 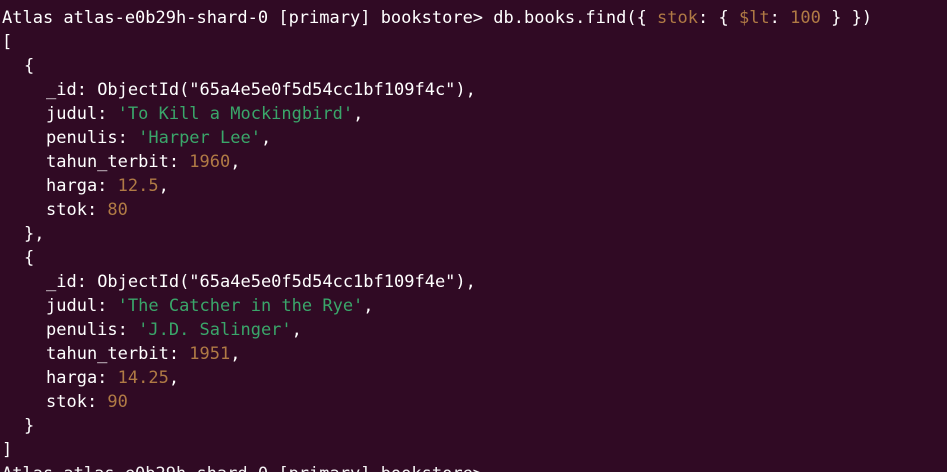 I want to click on result-open-bracket: [, so click(x=7, y=42).